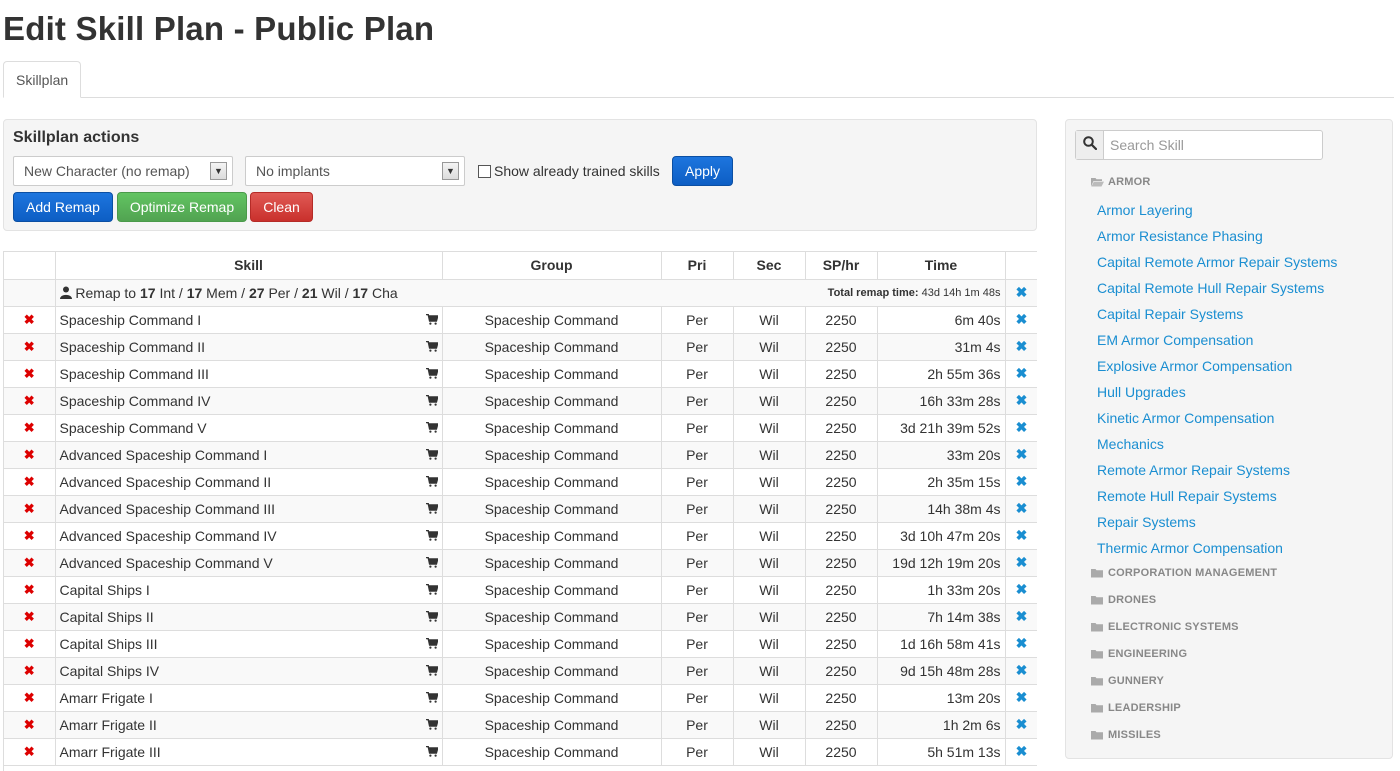  I want to click on skill-name: Advanced Spaceship Command I, so click(164, 455).